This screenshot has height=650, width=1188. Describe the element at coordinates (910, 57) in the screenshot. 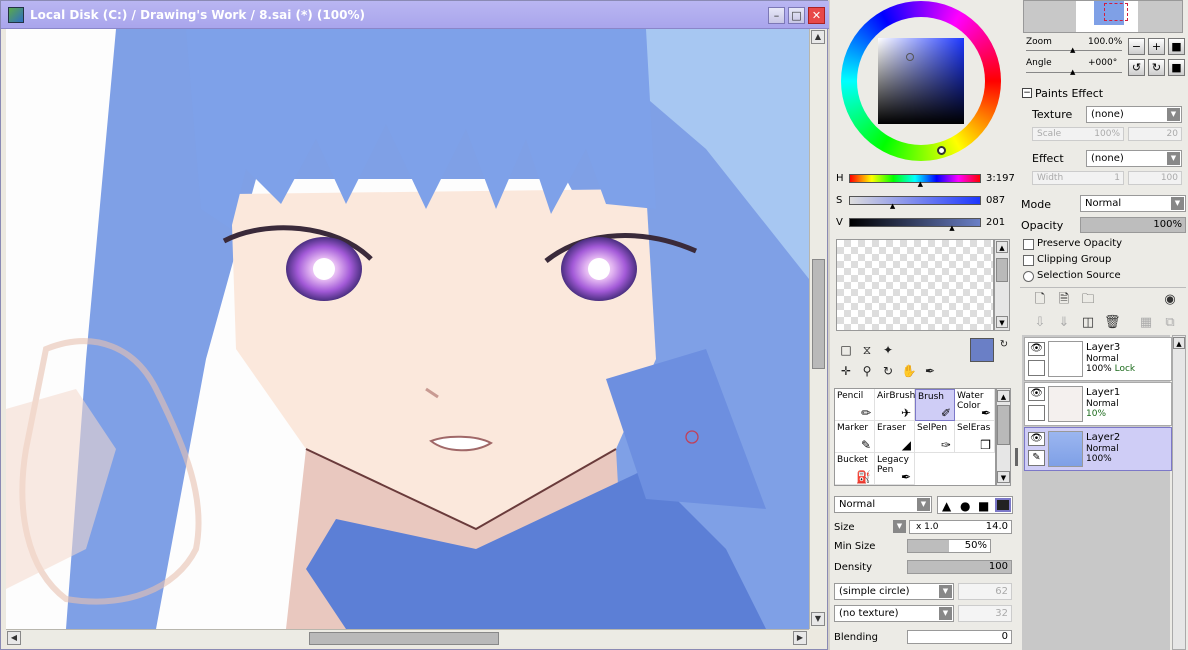

I see `sv-cursor` at that location.